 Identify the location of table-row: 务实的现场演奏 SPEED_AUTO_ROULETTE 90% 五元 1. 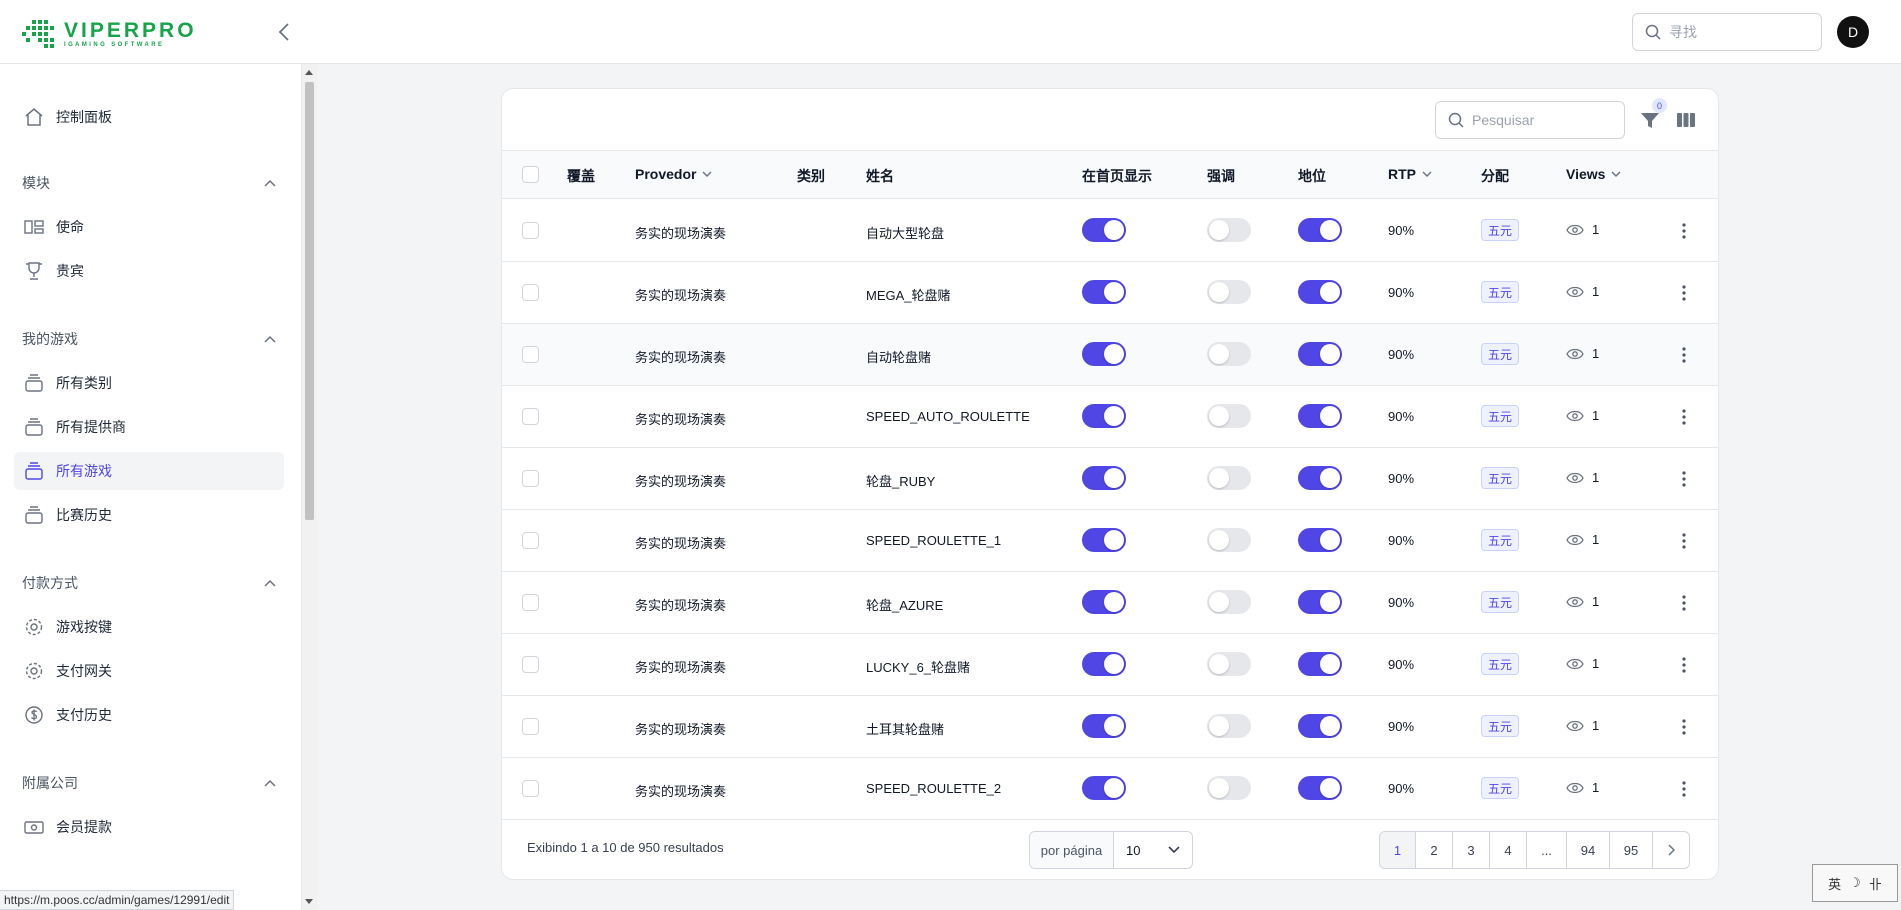
(1110, 417).